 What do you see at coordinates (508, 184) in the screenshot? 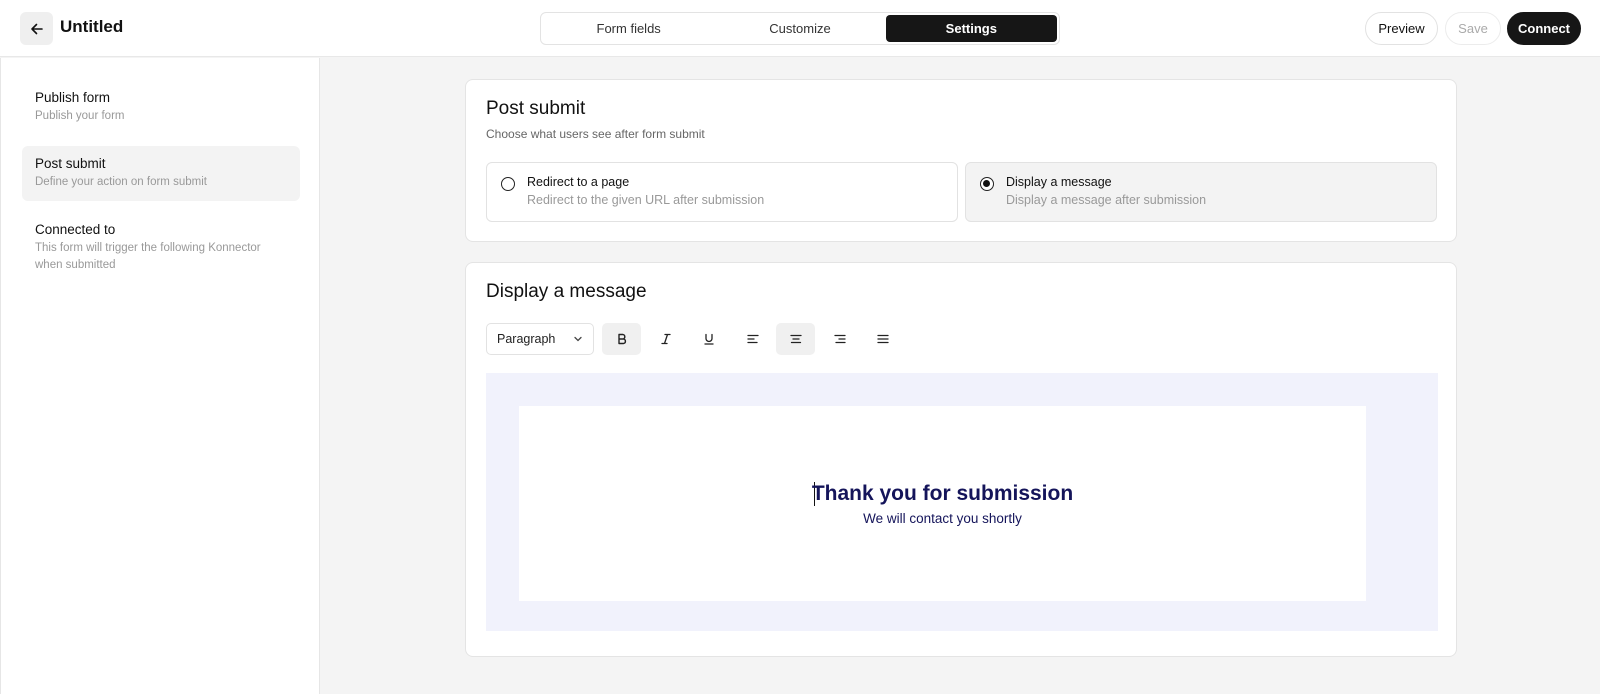
I see `radio-unchecked` at bounding box center [508, 184].